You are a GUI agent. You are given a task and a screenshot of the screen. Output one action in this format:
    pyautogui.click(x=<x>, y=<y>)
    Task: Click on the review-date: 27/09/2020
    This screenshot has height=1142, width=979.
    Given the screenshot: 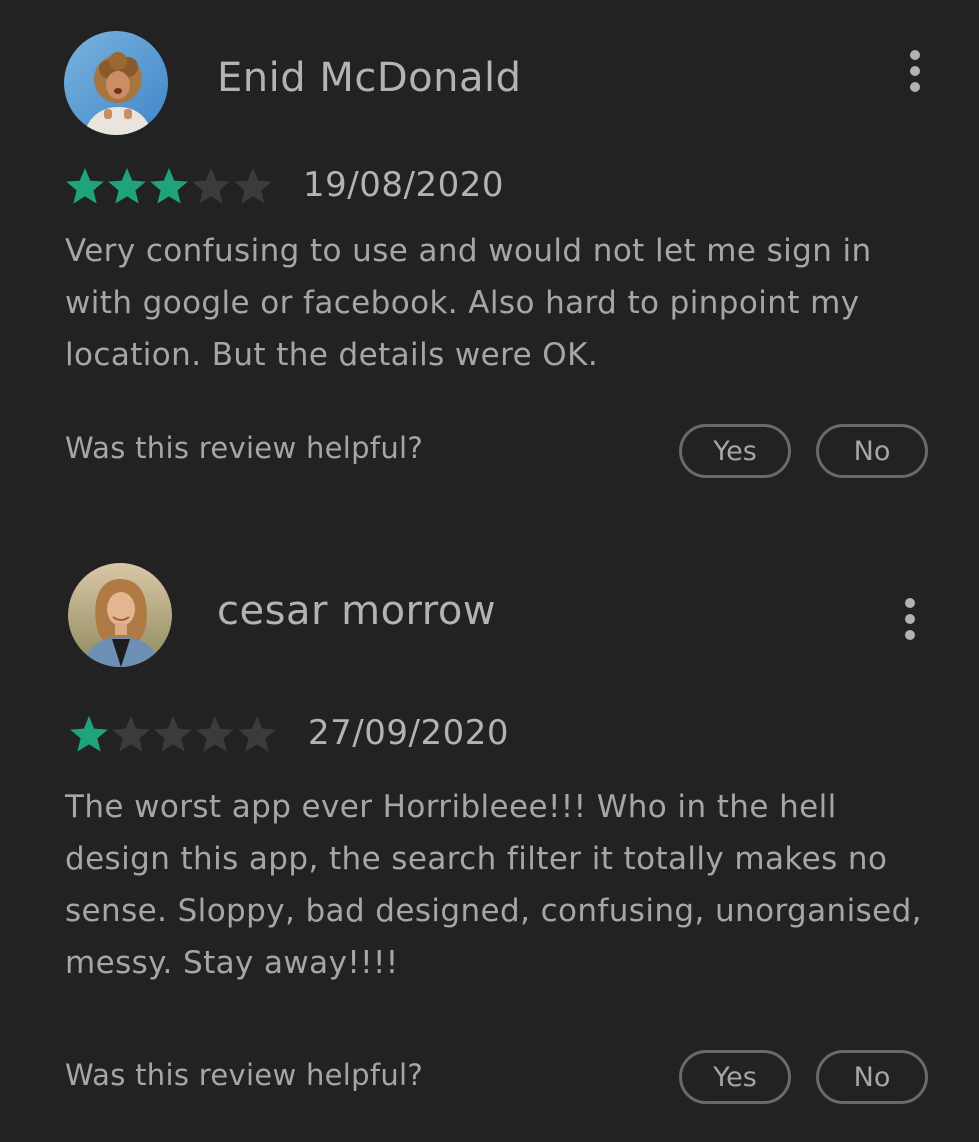 What is the action you would take?
    pyautogui.click(x=408, y=733)
    